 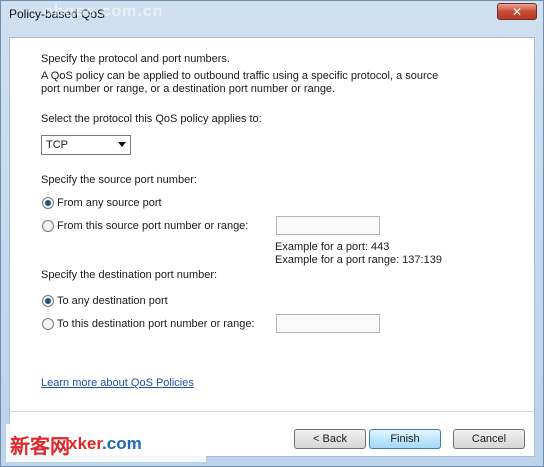 What do you see at coordinates (103, 11) in the screenshot?
I see `watermark-top-text: ohqos.com.cn` at bounding box center [103, 11].